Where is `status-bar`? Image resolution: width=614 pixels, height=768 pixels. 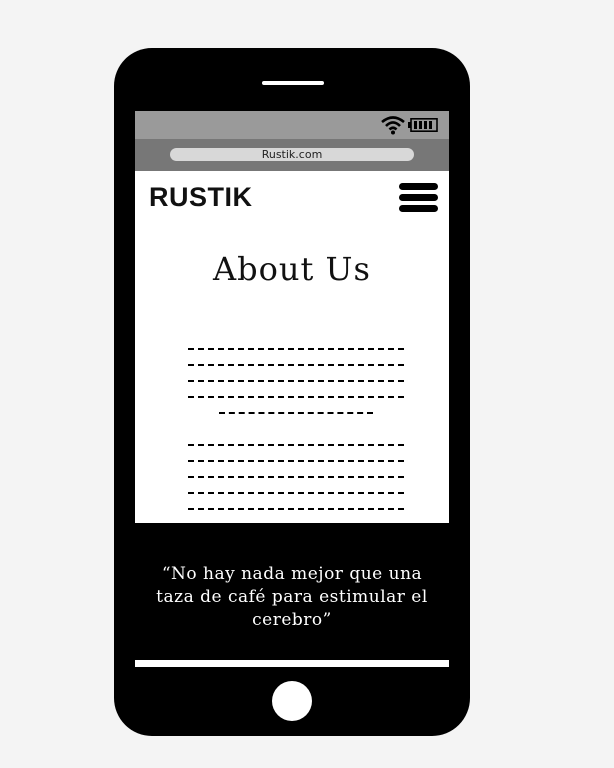
status-bar is located at coordinates (292, 125).